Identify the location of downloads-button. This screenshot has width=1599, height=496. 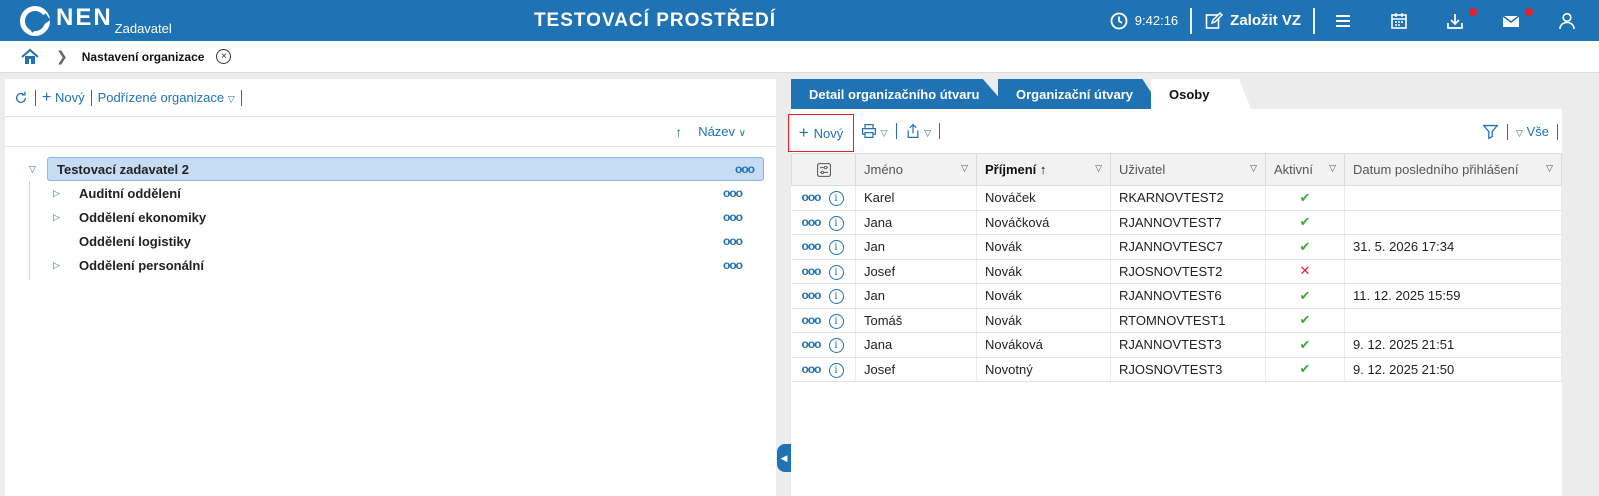
(1455, 20).